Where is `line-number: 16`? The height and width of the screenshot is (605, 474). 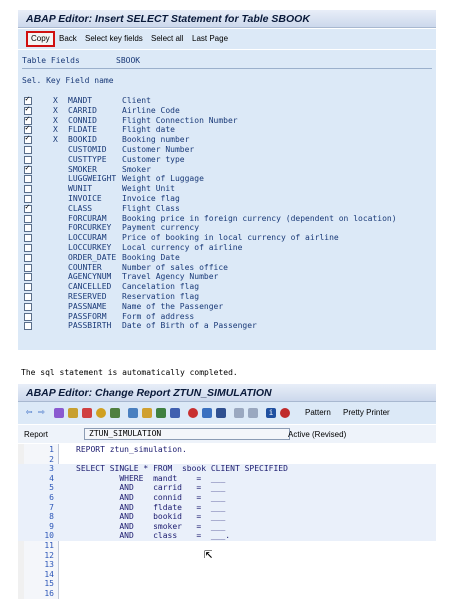 line-number: 16 is located at coordinates (49, 593).